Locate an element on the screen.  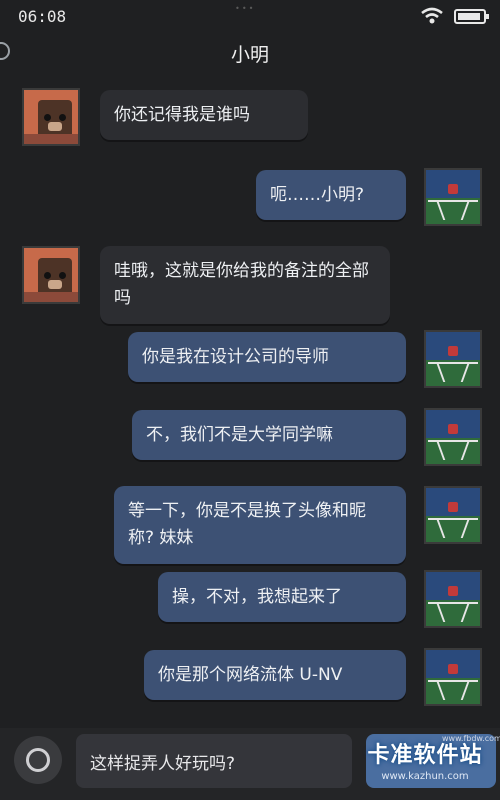
contact-name: 小明 is located at coordinates (249, 54).